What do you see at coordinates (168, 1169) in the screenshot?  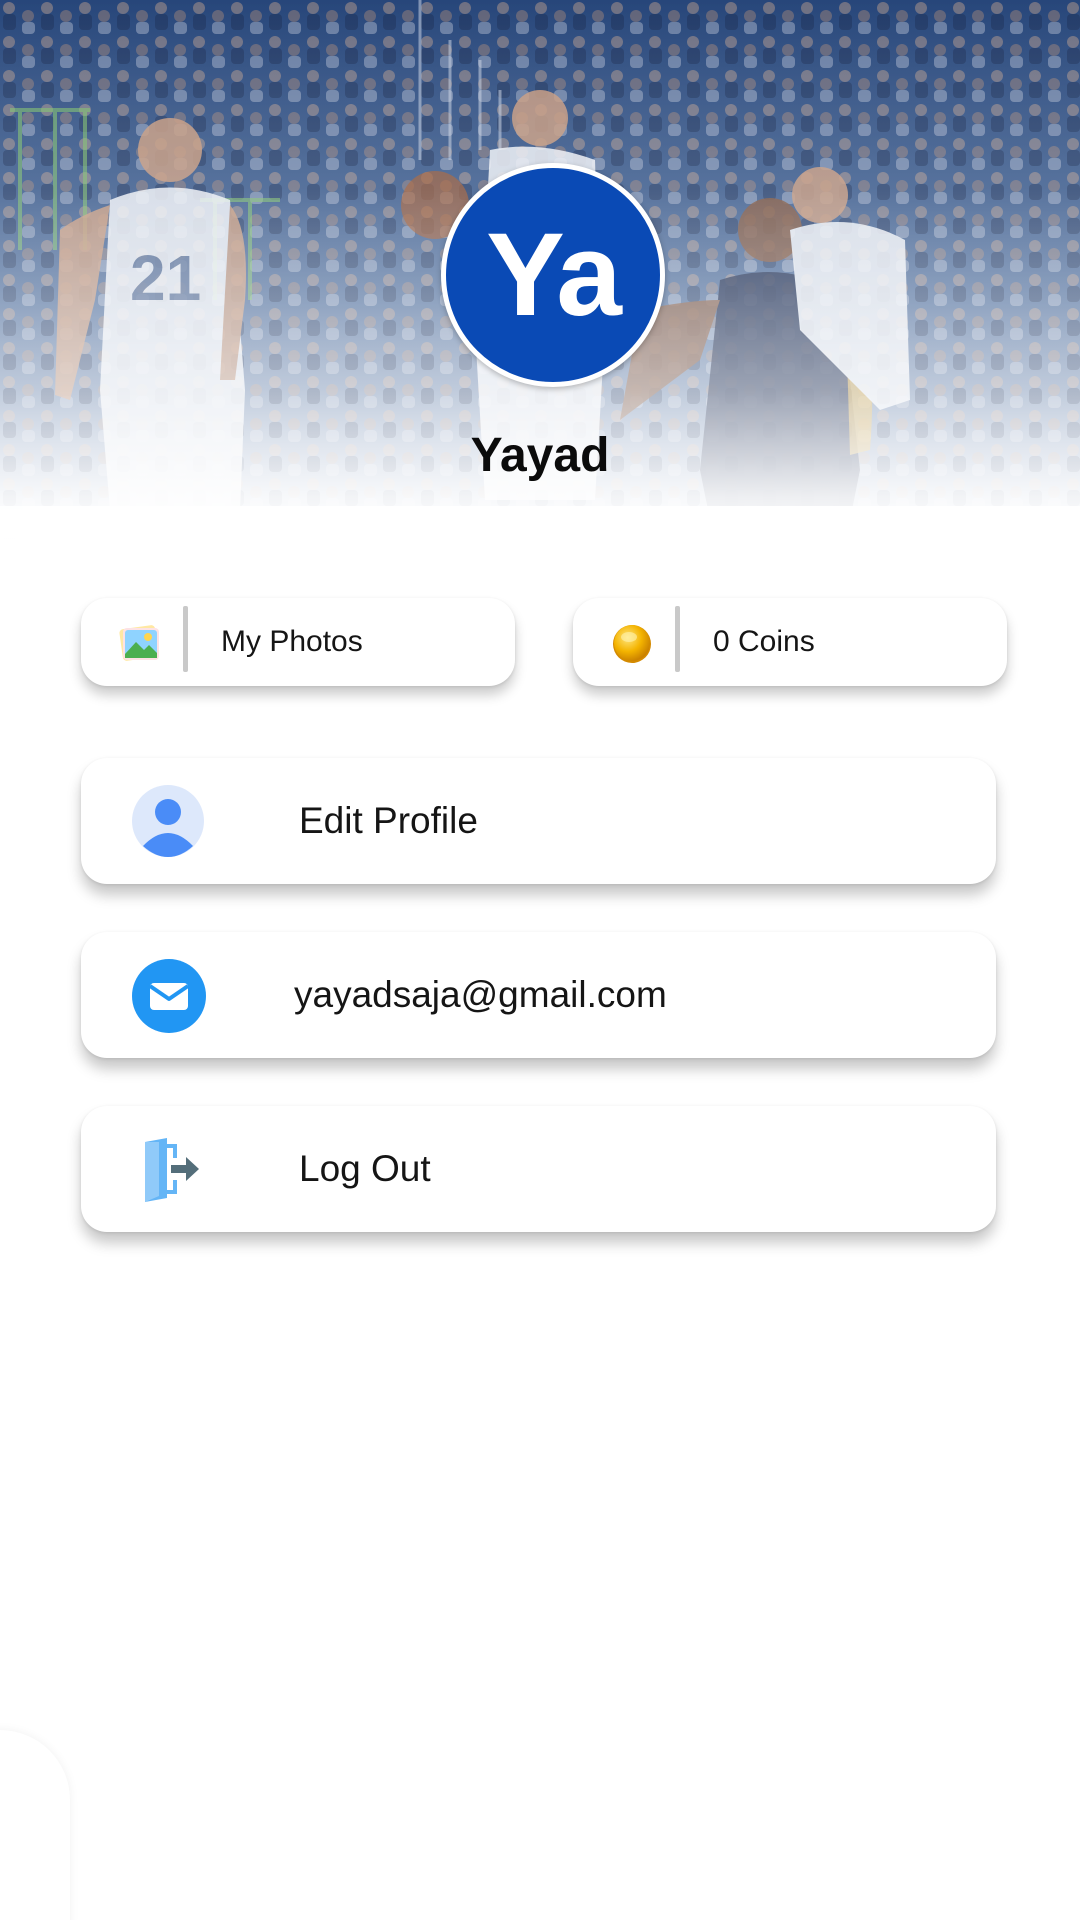 I see `logout-door-icon` at bounding box center [168, 1169].